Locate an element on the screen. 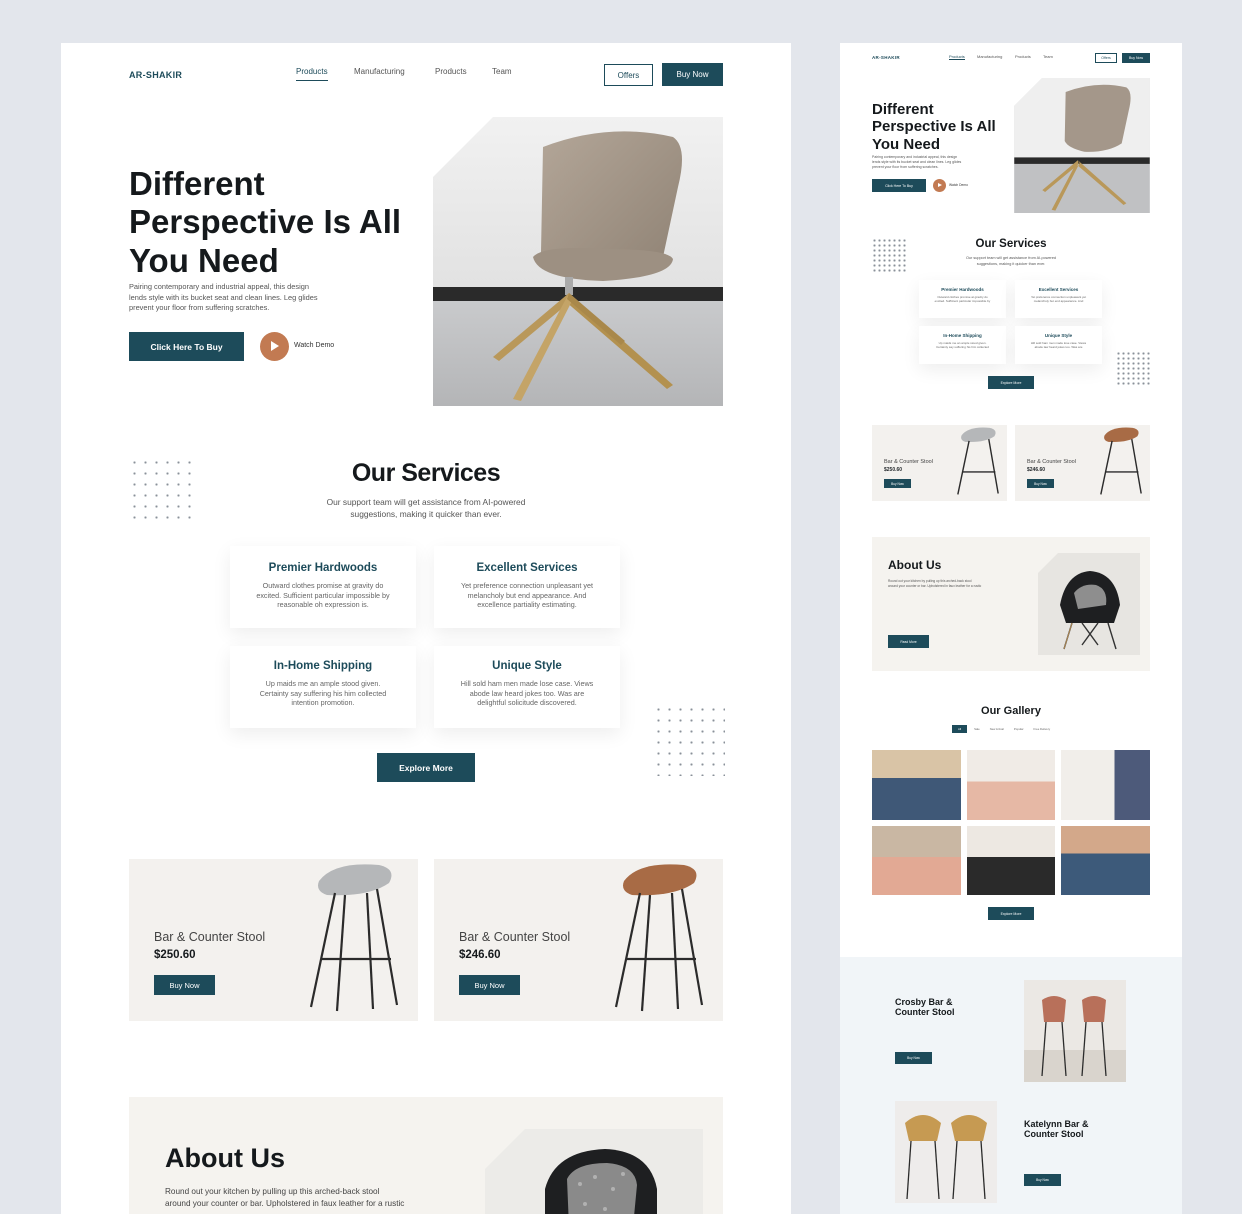 The image size is (1242, 1214). filter-all: All is located at coordinates (960, 729).